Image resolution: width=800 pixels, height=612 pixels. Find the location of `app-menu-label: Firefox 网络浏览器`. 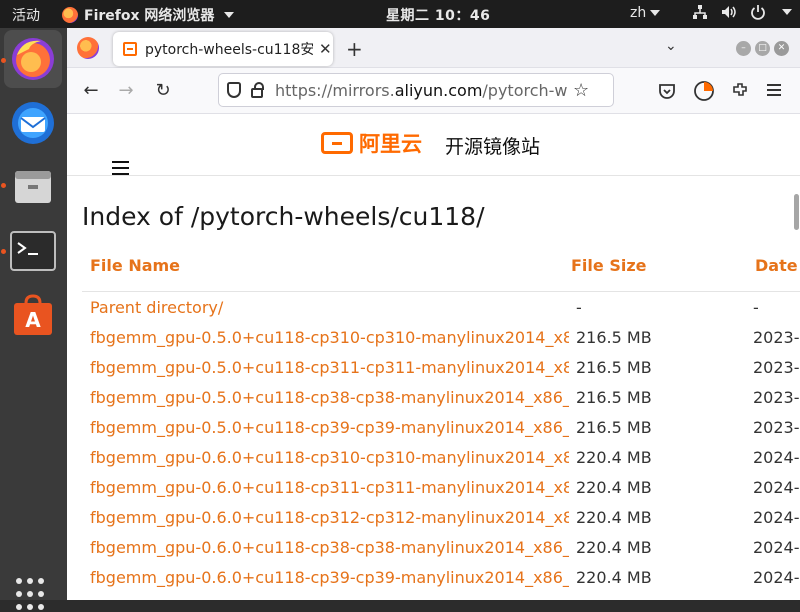

app-menu-label: Firefox 网络浏览器 is located at coordinates (149, 16).